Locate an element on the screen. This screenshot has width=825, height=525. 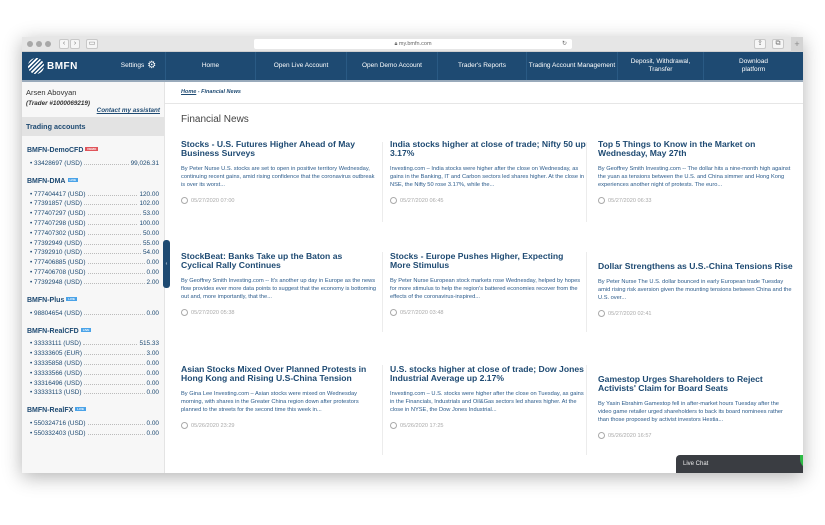
account-row: • 33316496 (USD) 0.00 is located at coordinates (93, 382).